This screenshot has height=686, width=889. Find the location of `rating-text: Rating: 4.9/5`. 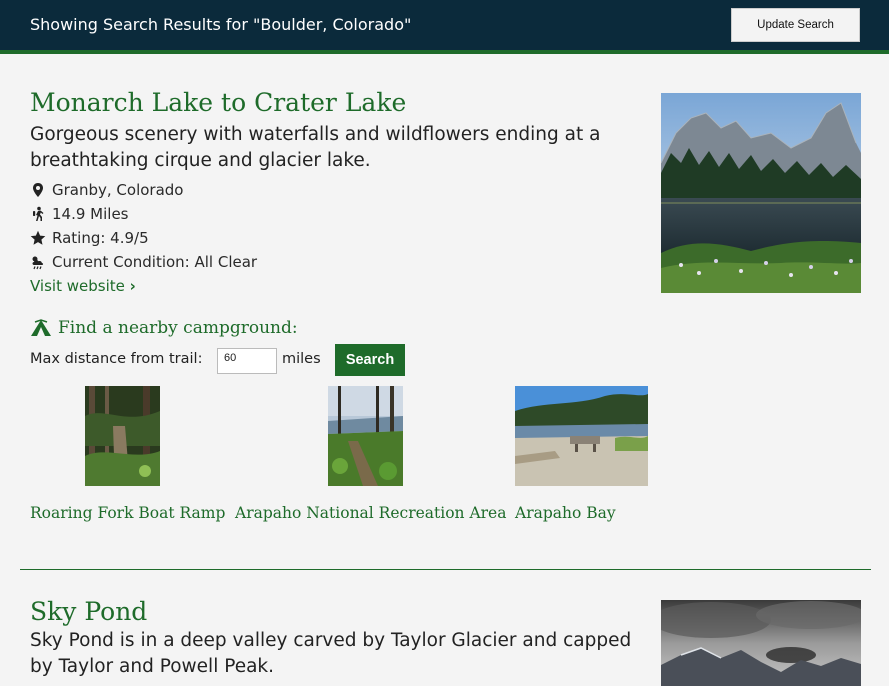

rating-text: Rating: 4.9/5 is located at coordinates (100, 238).